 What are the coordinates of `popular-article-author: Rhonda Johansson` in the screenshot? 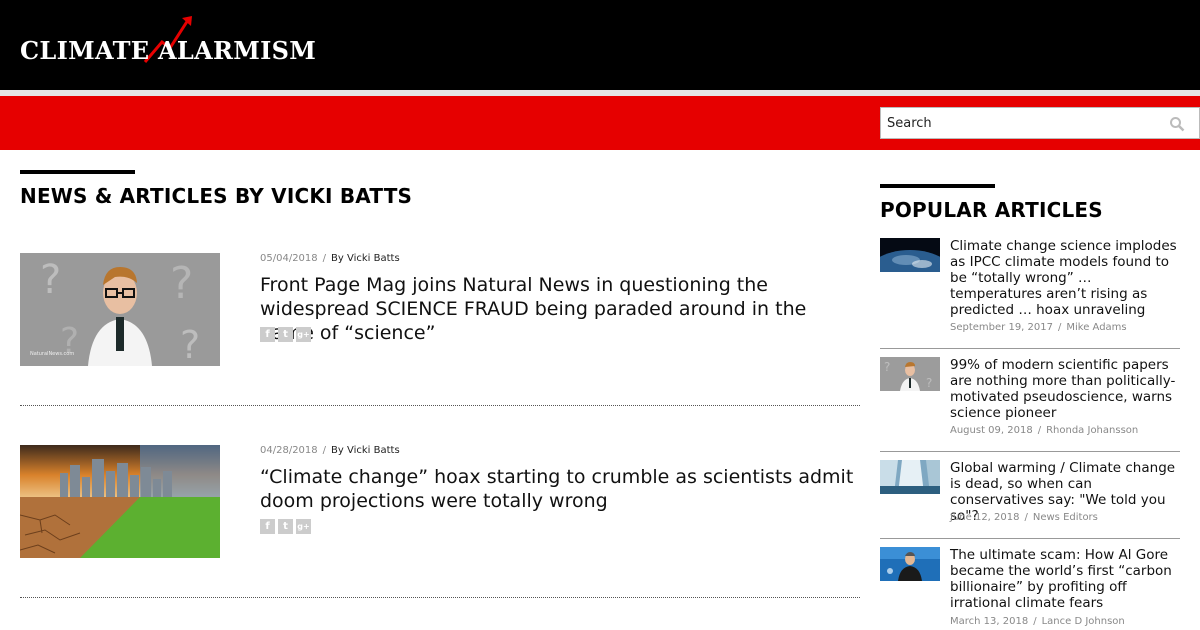 It's located at (1092, 430).